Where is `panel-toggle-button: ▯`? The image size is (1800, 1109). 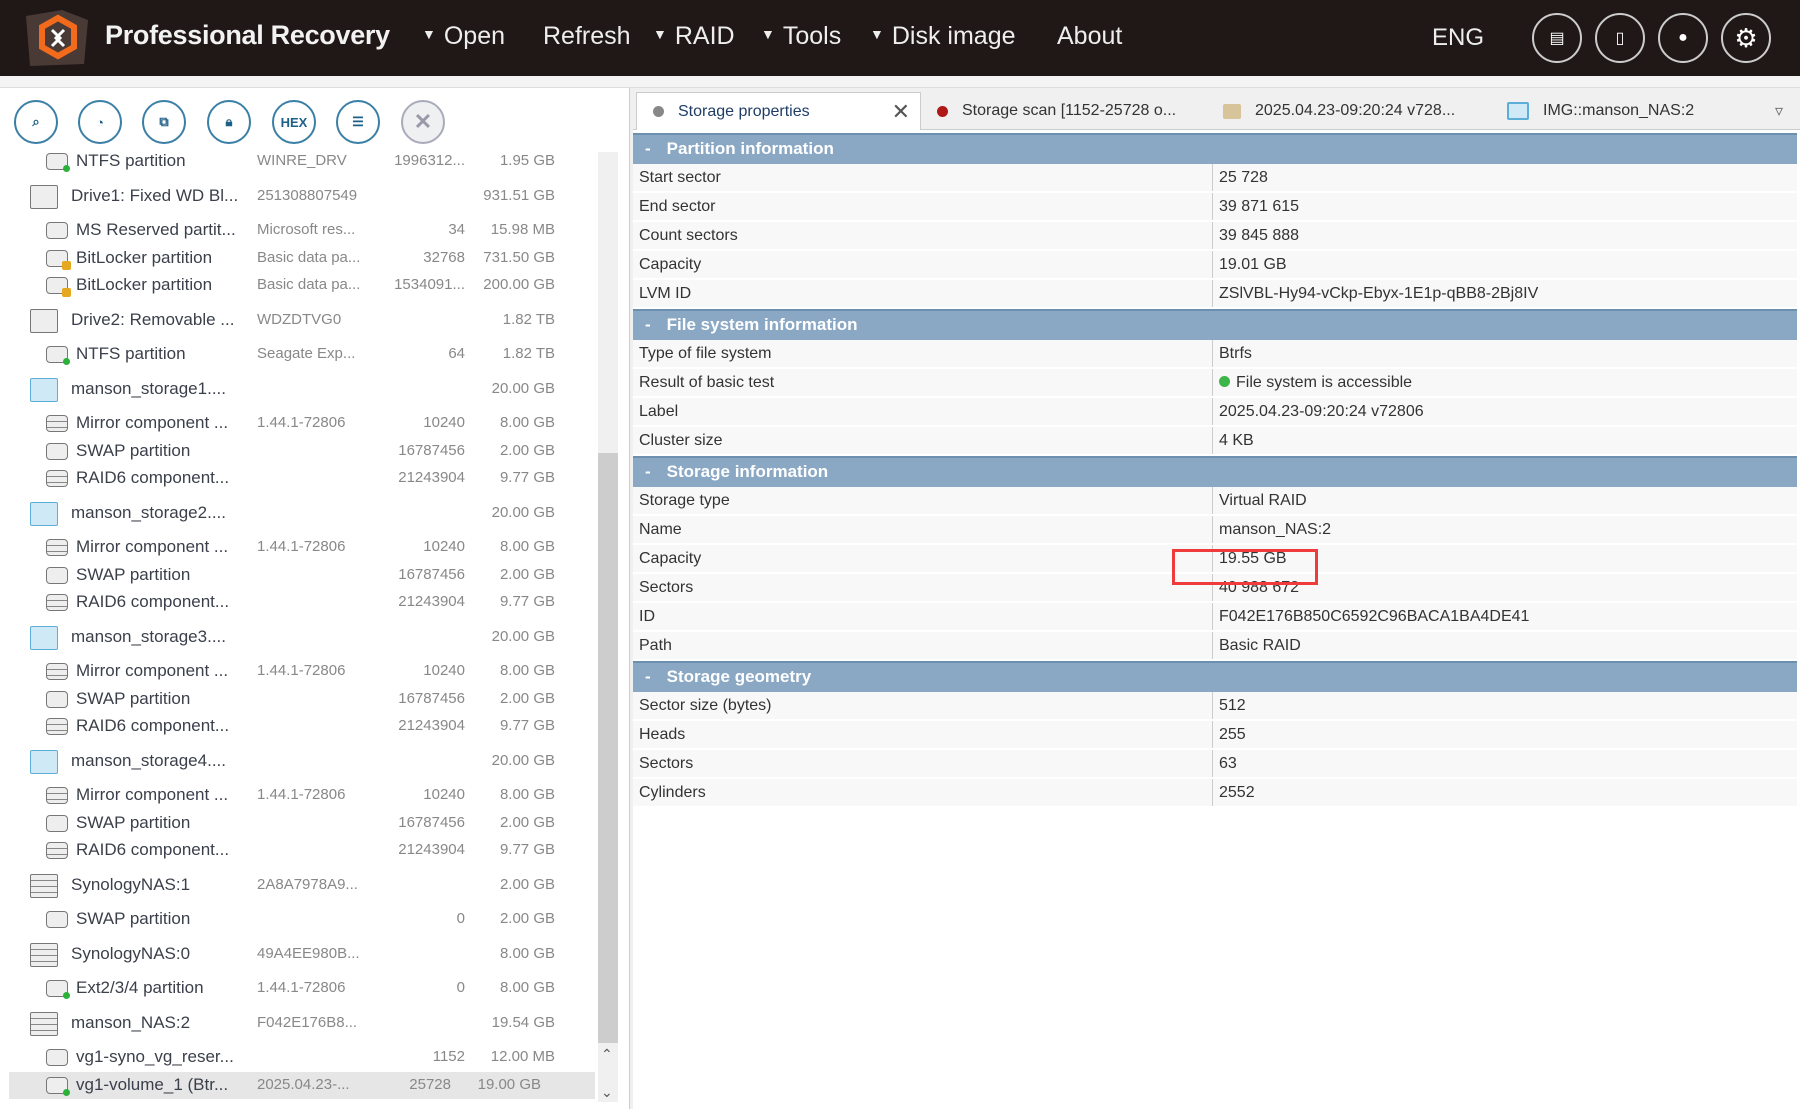 panel-toggle-button: ▯ is located at coordinates (1620, 38).